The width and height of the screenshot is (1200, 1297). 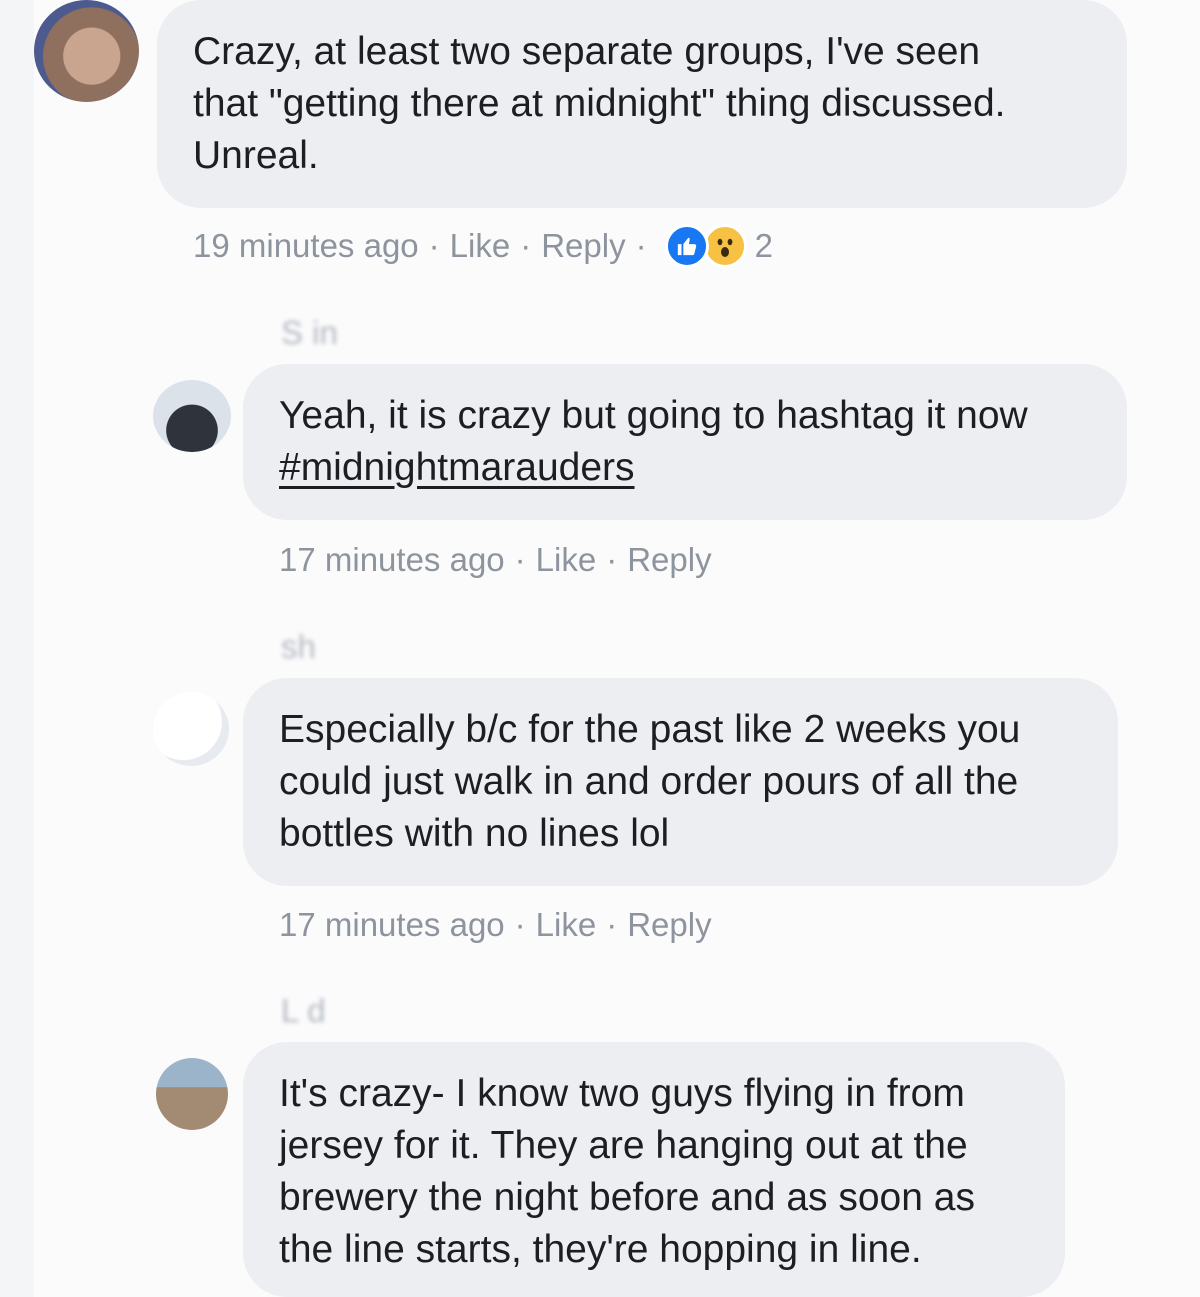 What do you see at coordinates (474, 833) in the screenshot?
I see `comment-text-line: bottles with no lines lol` at bounding box center [474, 833].